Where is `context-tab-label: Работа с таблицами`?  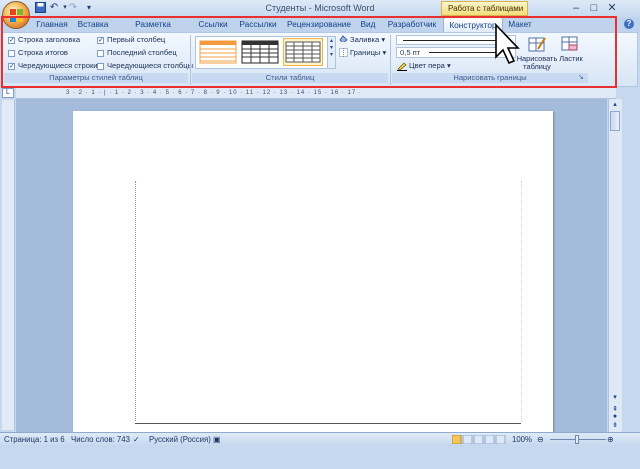
context-tab-label: Работа с таблицами is located at coordinates (484, 8).